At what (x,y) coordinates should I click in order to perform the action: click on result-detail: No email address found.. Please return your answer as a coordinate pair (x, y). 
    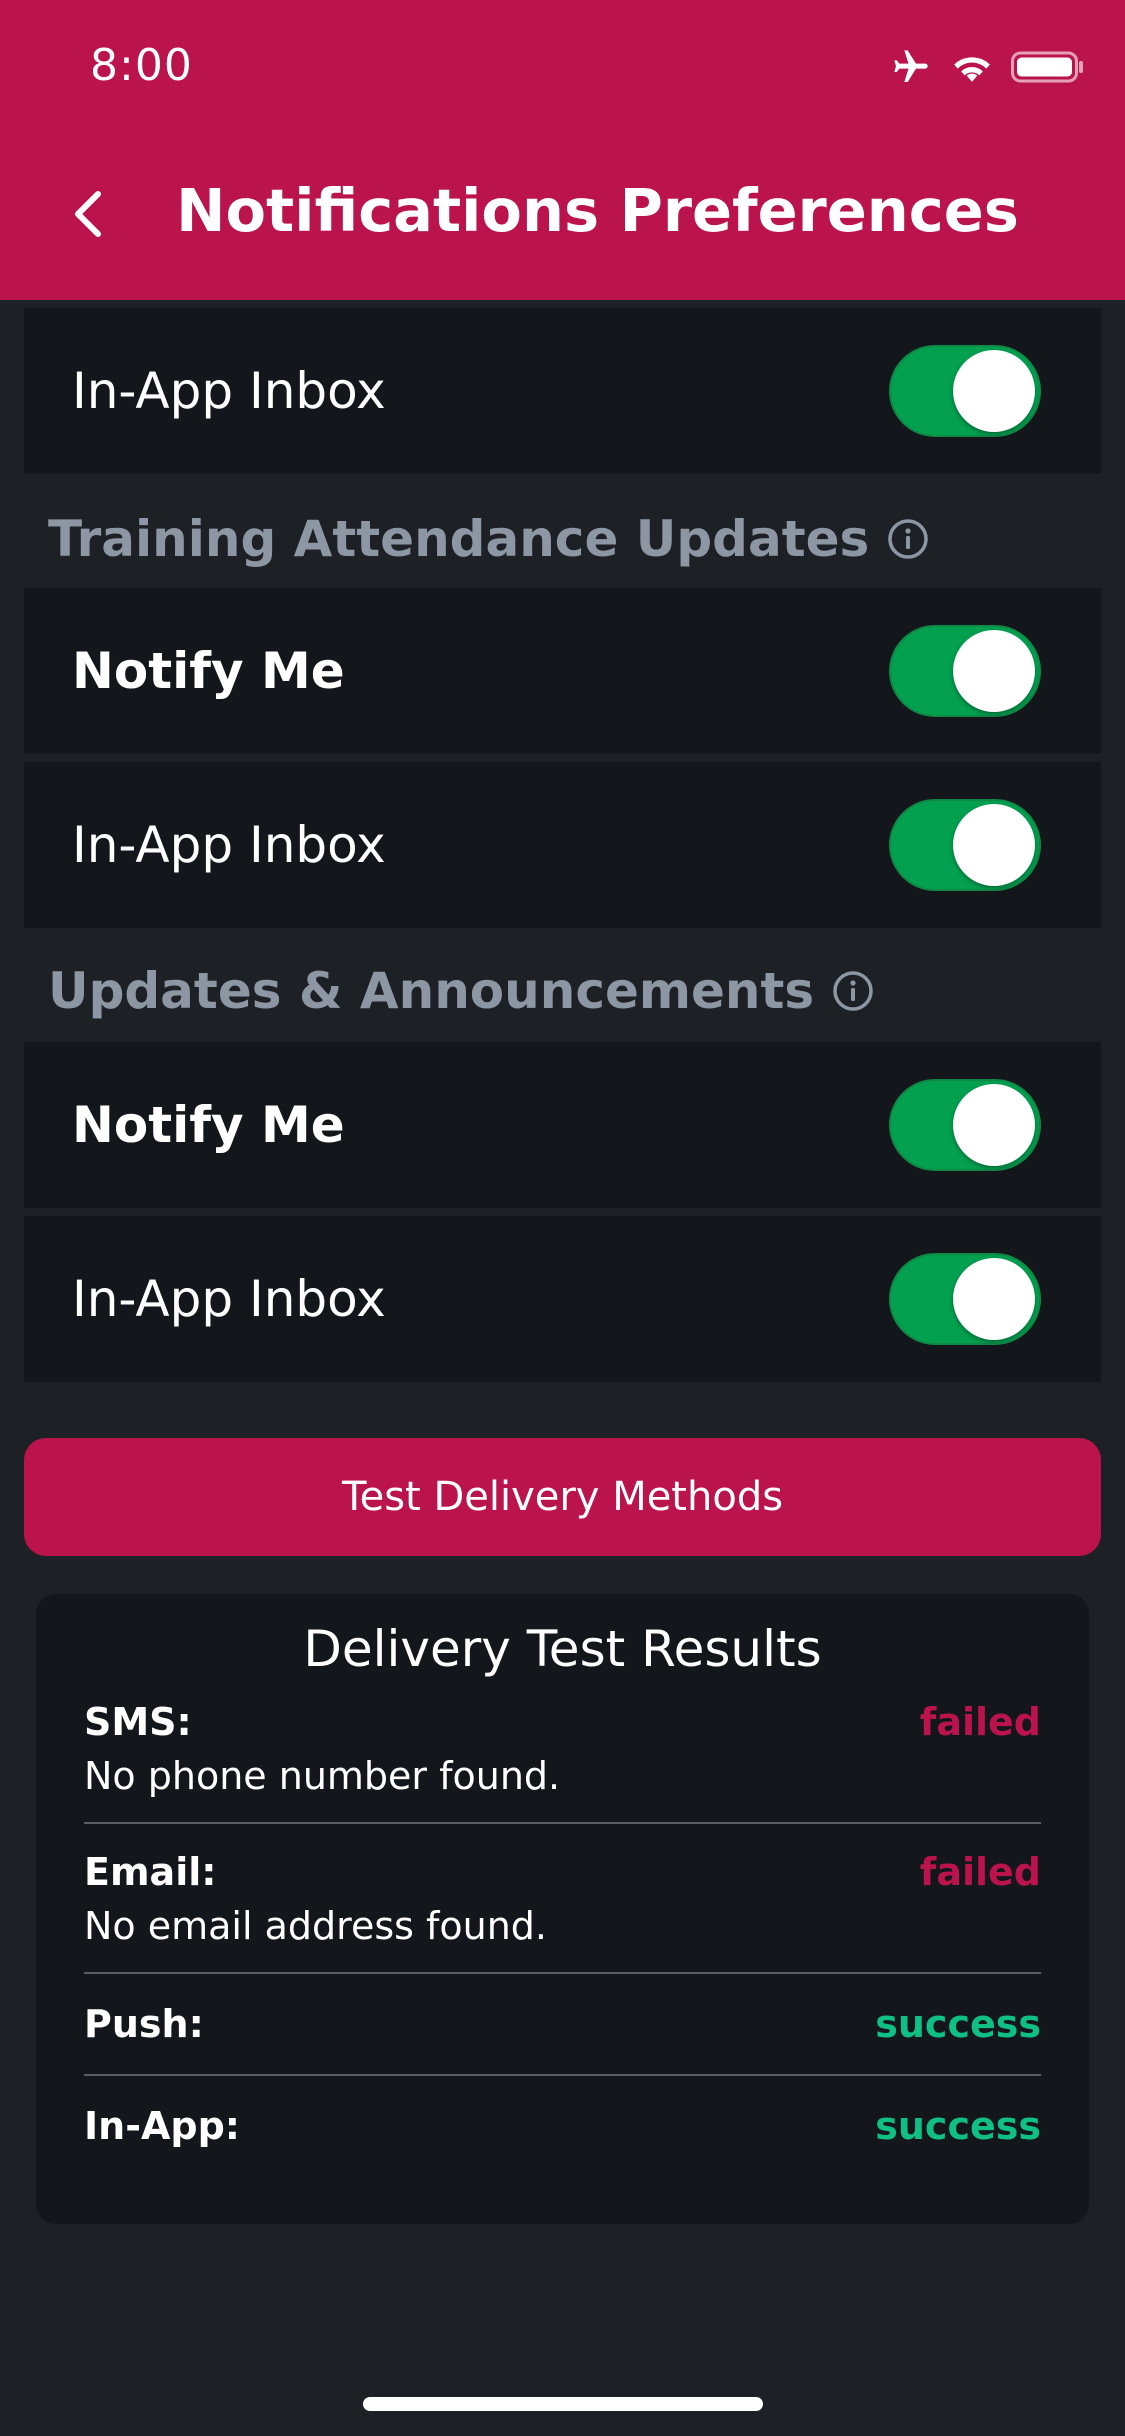
    Looking at the image, I should click on (315, 1926).